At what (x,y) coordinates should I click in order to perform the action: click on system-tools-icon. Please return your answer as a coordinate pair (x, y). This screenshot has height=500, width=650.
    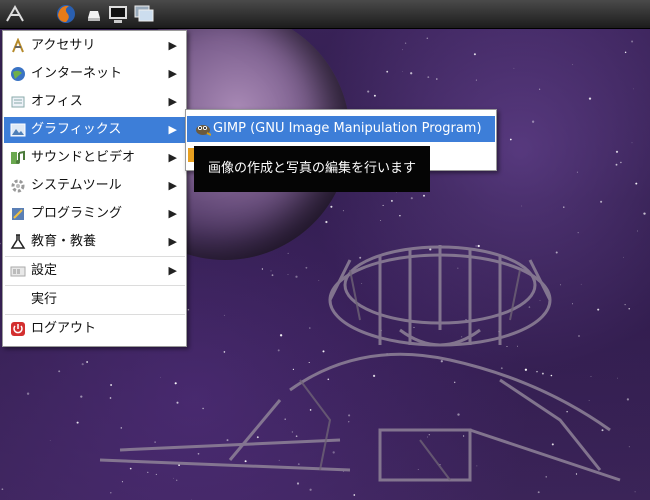
    Looking at the image, I should click on (18, 186).